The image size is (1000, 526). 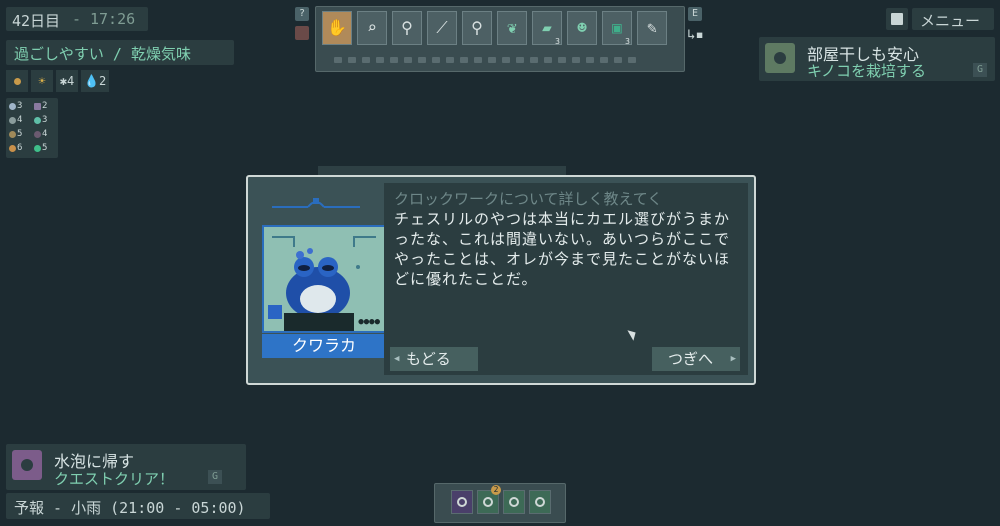 I want to click on back-button: ◀ もどる, so click(x=434, y=359).